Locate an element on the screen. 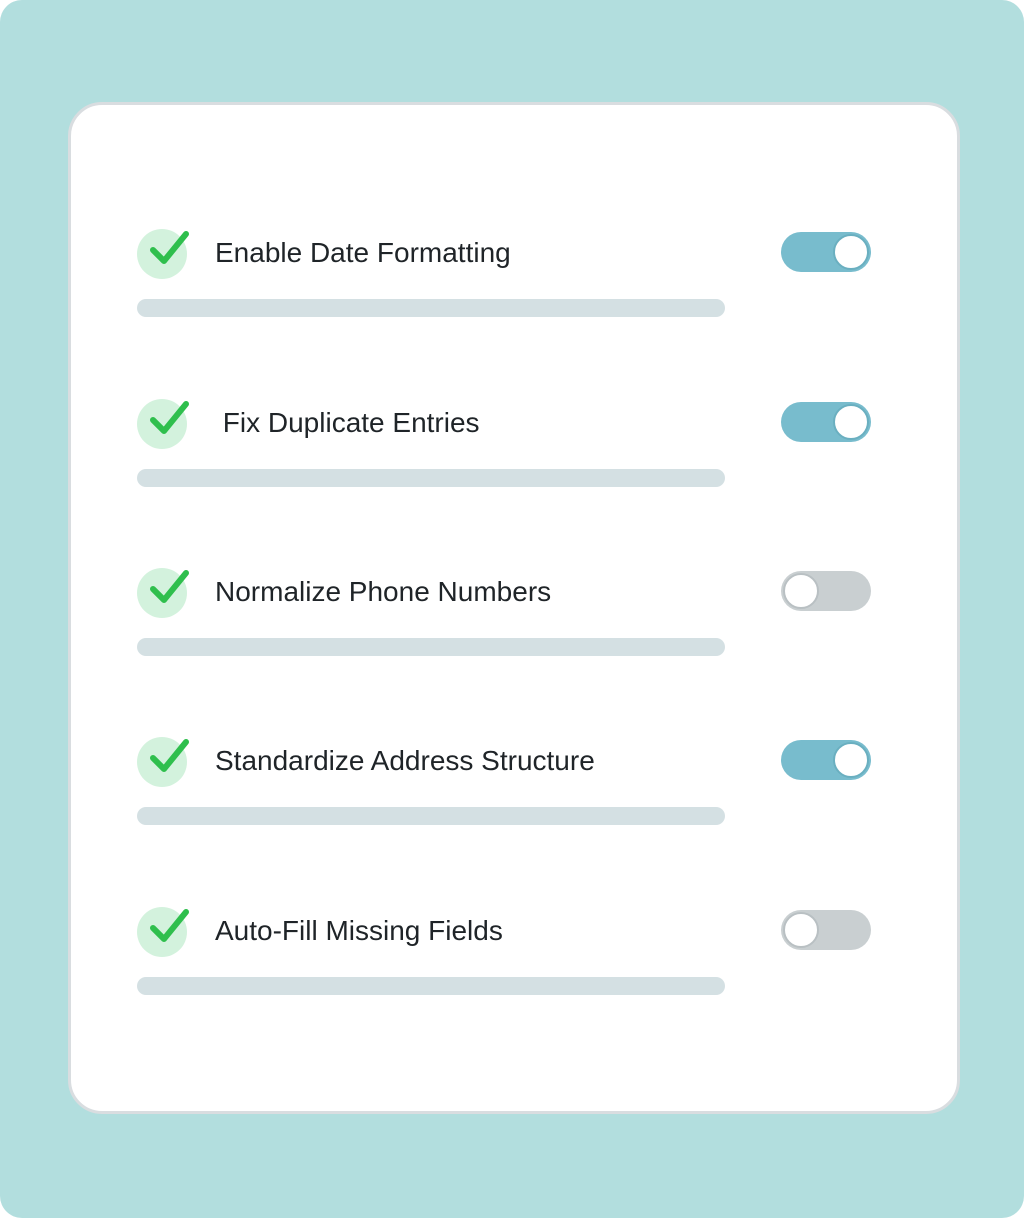 This screenshot has height=1218, width=1024. setting-row-duplicate-entries: Fix Duplicate Entries is located at coordinates (507, 444).